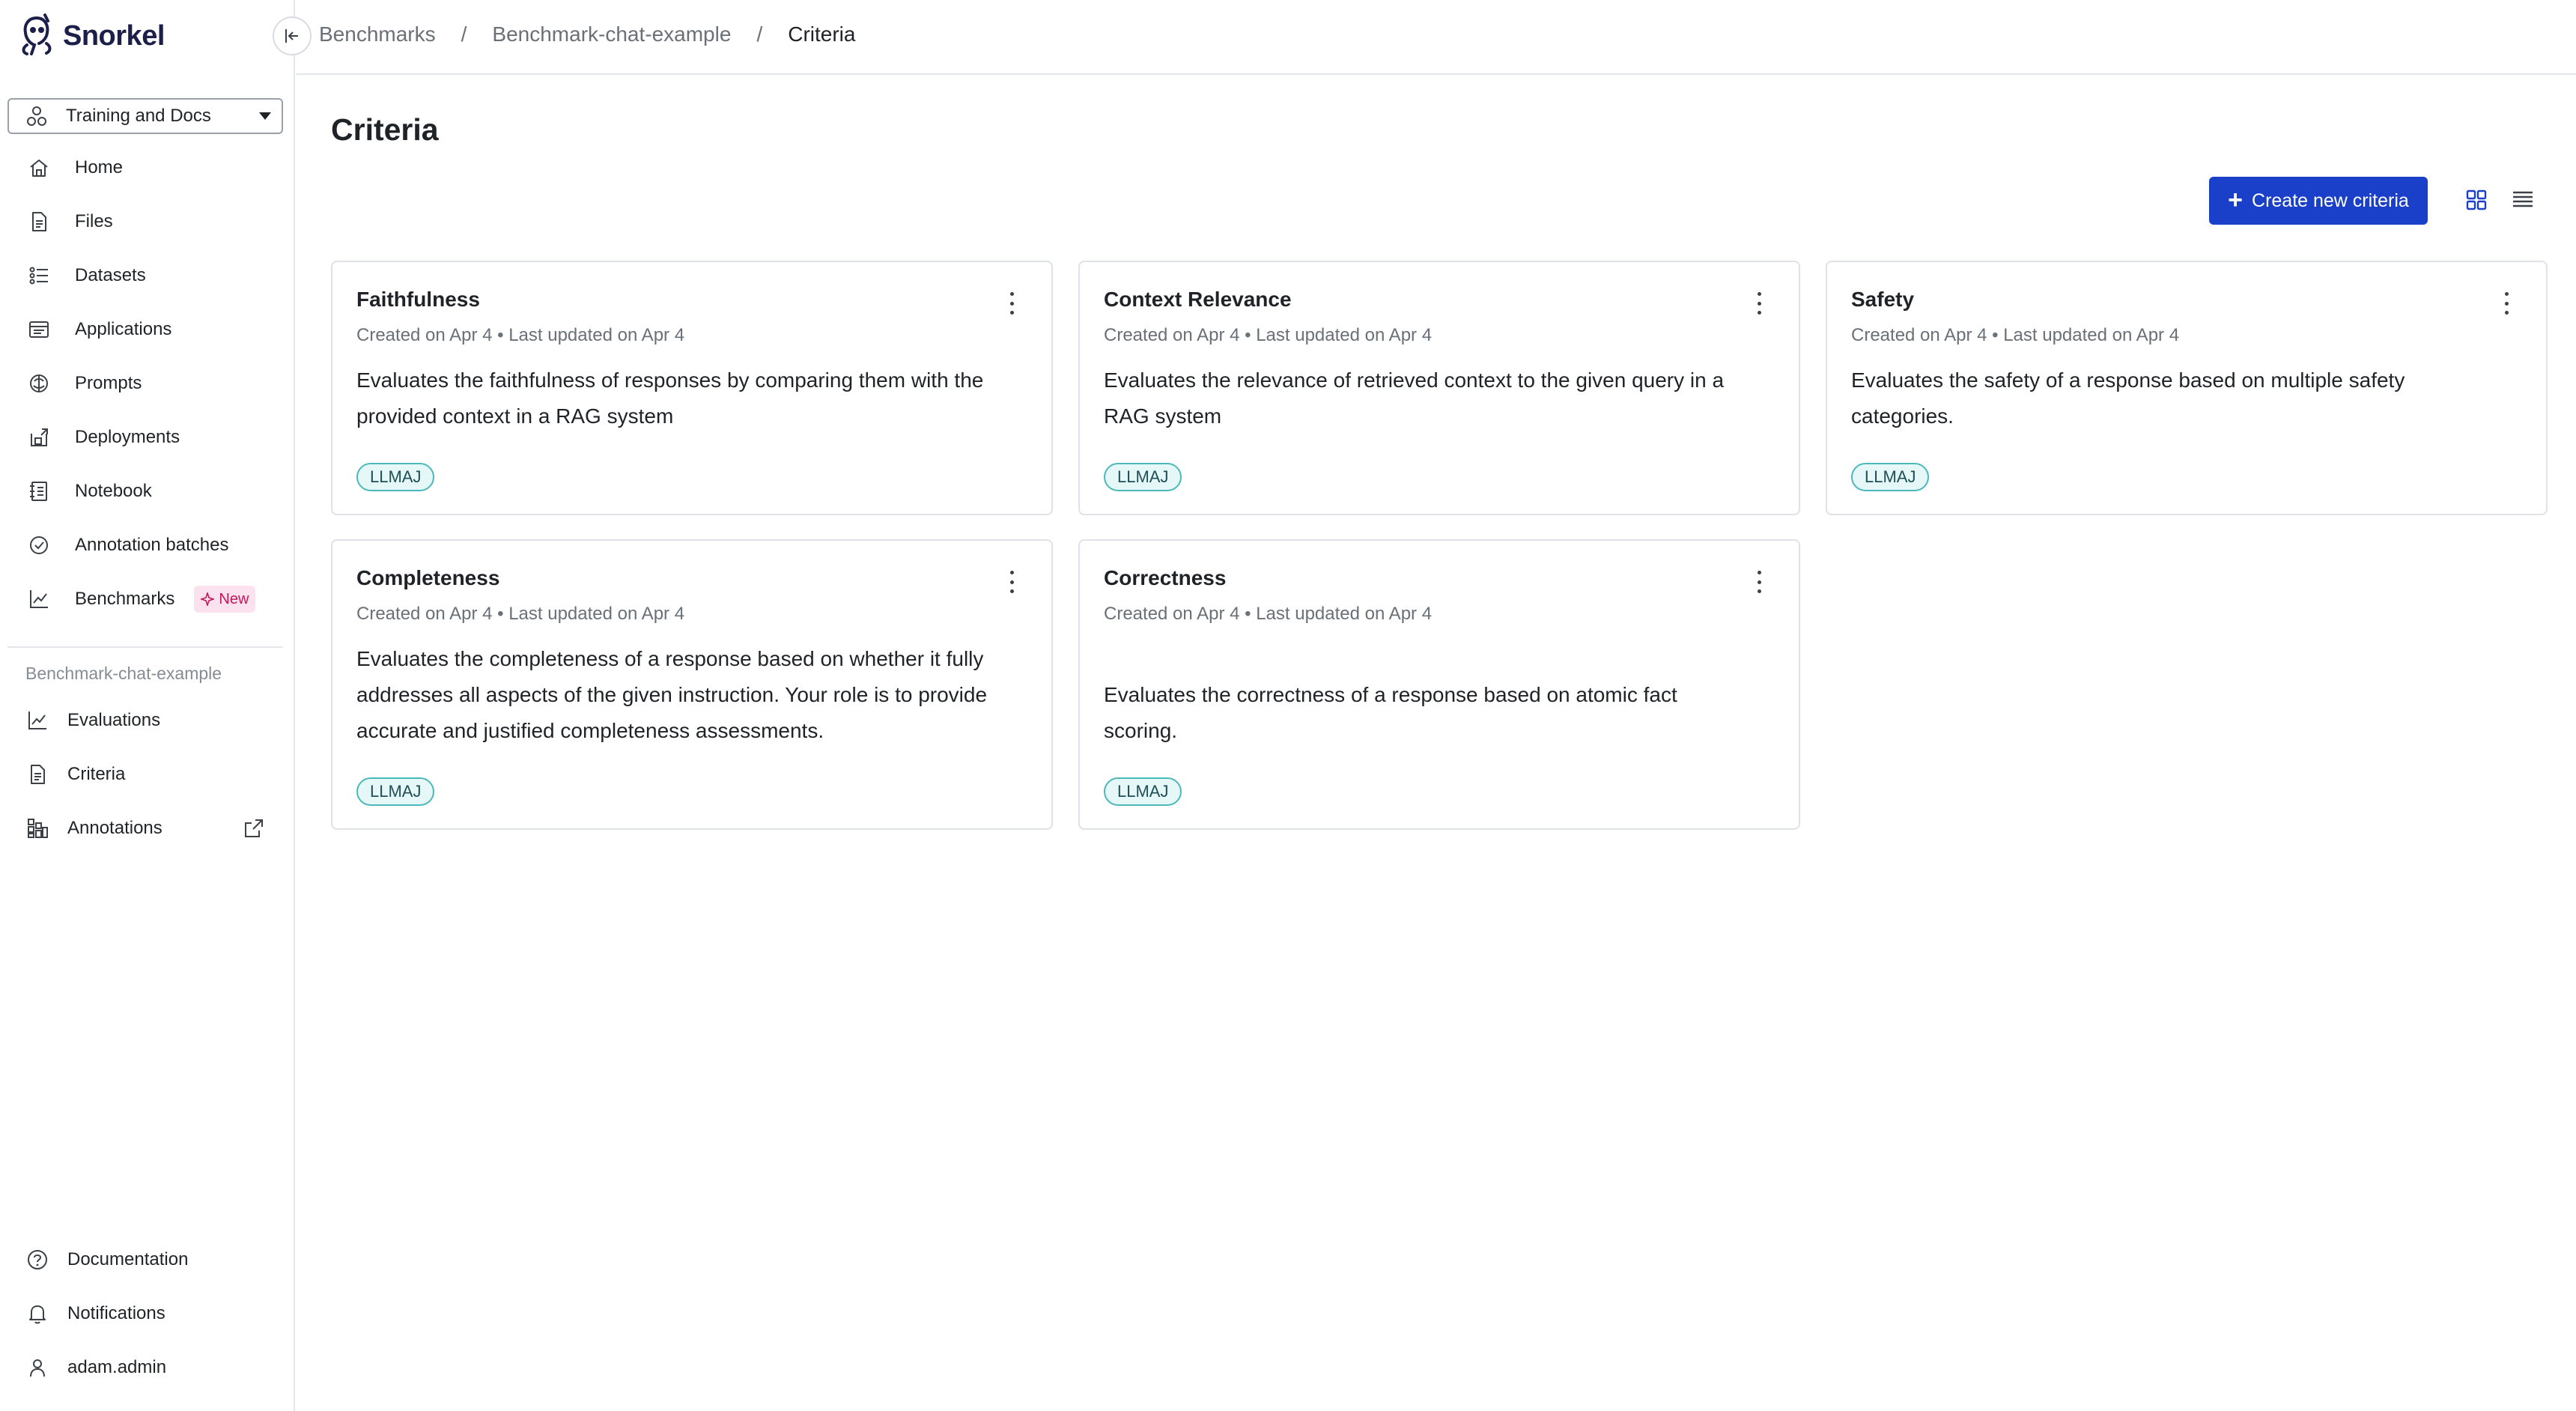  I want to click on sidebar-item-annotations: Annotations, so click(145, 828).